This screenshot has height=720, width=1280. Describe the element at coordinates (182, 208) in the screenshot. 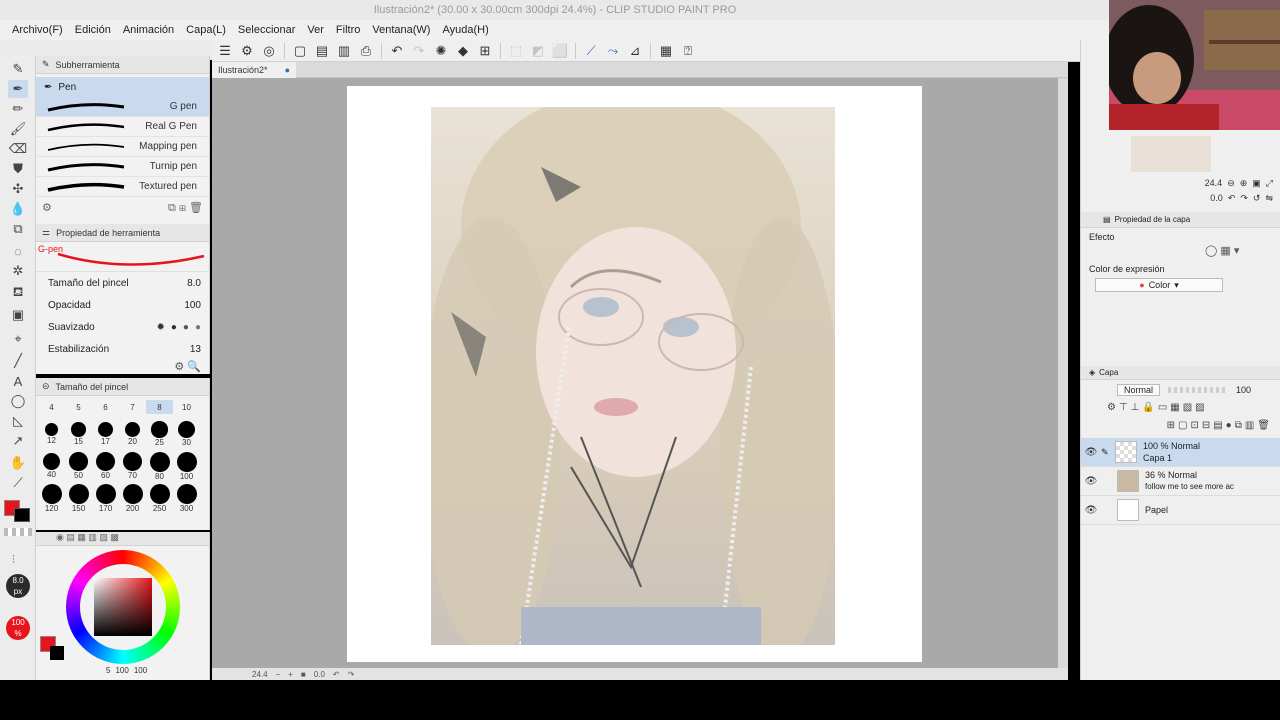

I see `add-icon: ⊞` at that location.